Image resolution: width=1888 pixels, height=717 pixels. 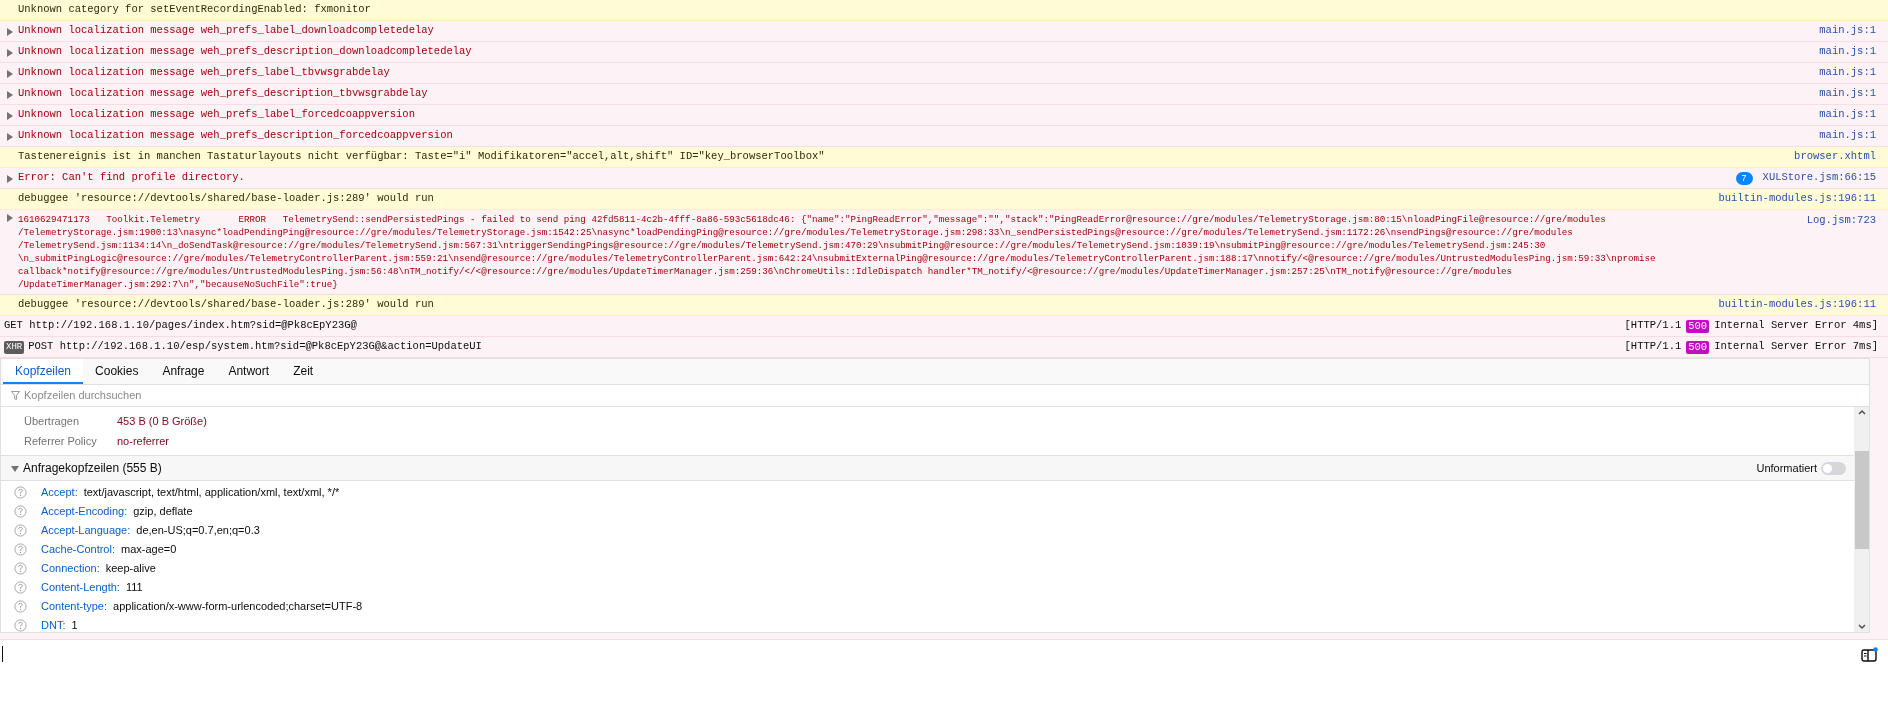 What do you see at coordinates (92, 468) in the screenshot?
I see `section-title: Anfragekopfzeilen (555 B)` at bounding box center [92, 468].